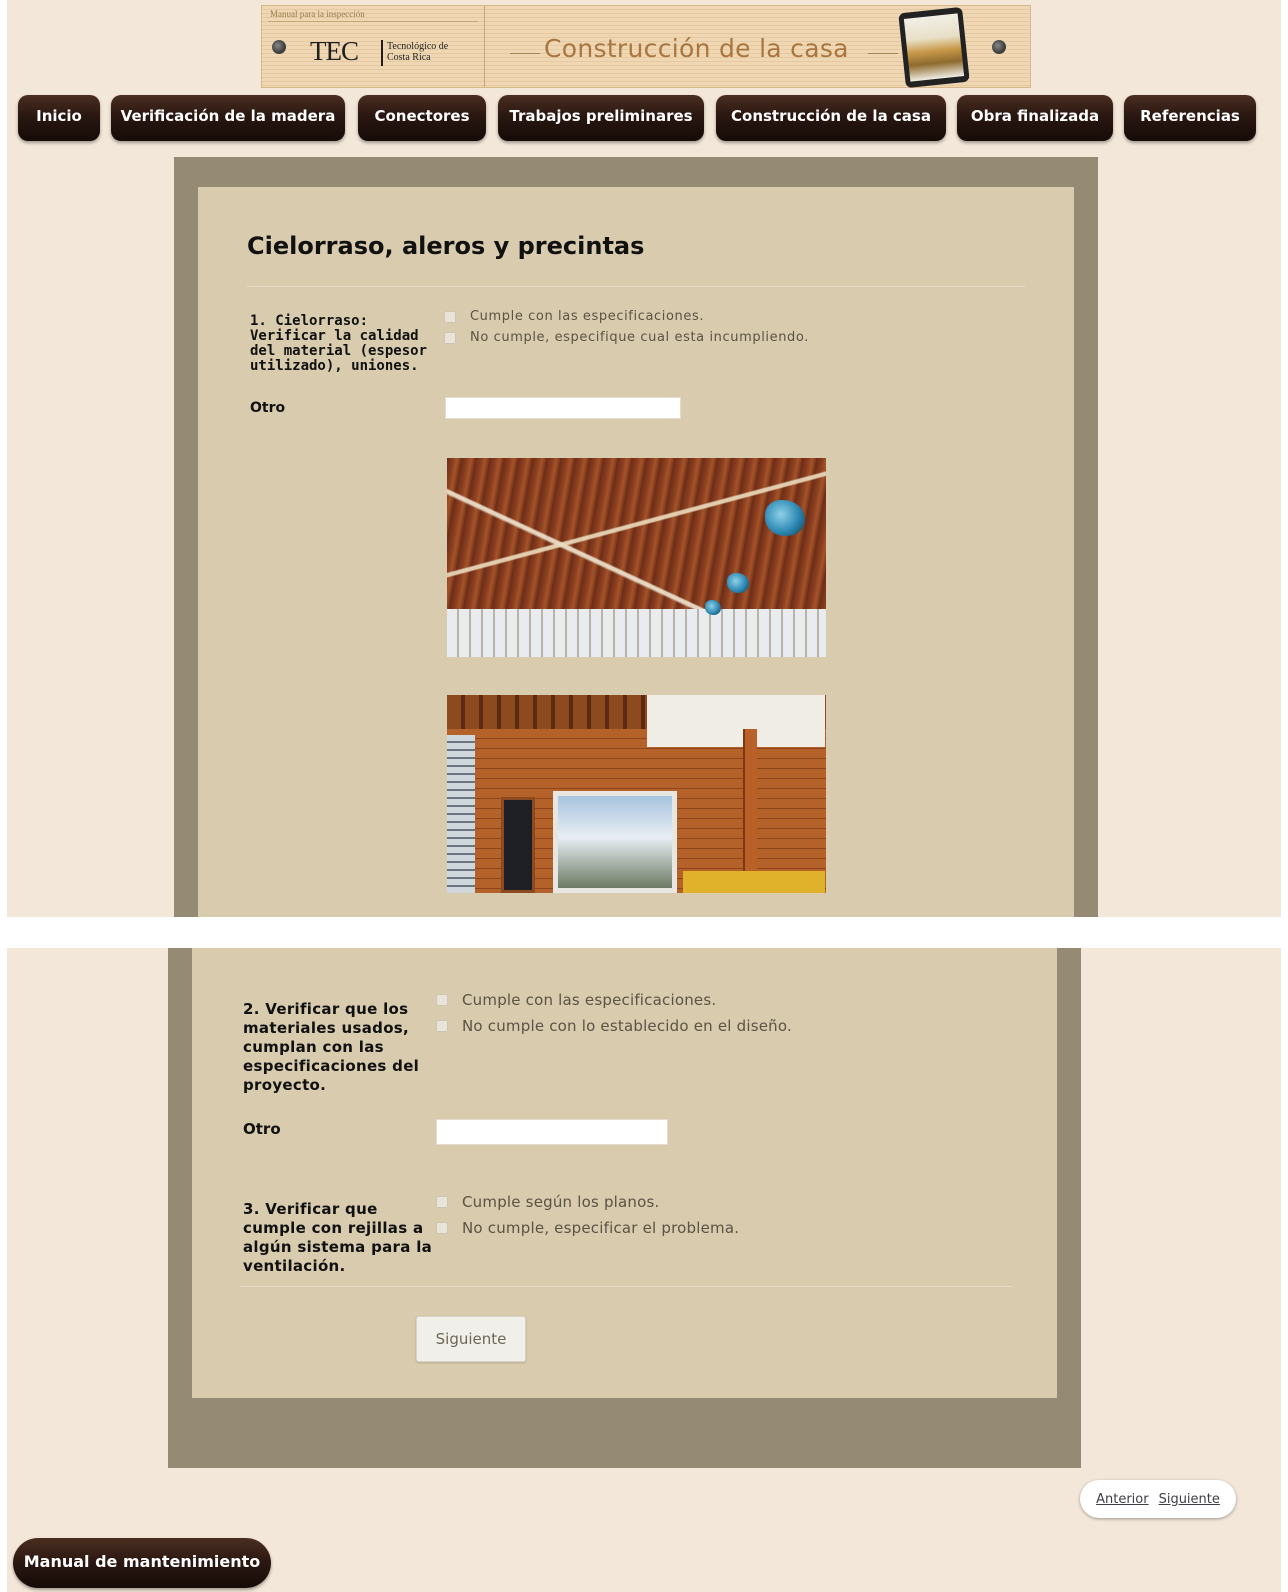 This screenshot has width=1288, height=1592. Describe the element at coordinates (563, 408) in the screenshot. I see `q1-otro-input` at that location.